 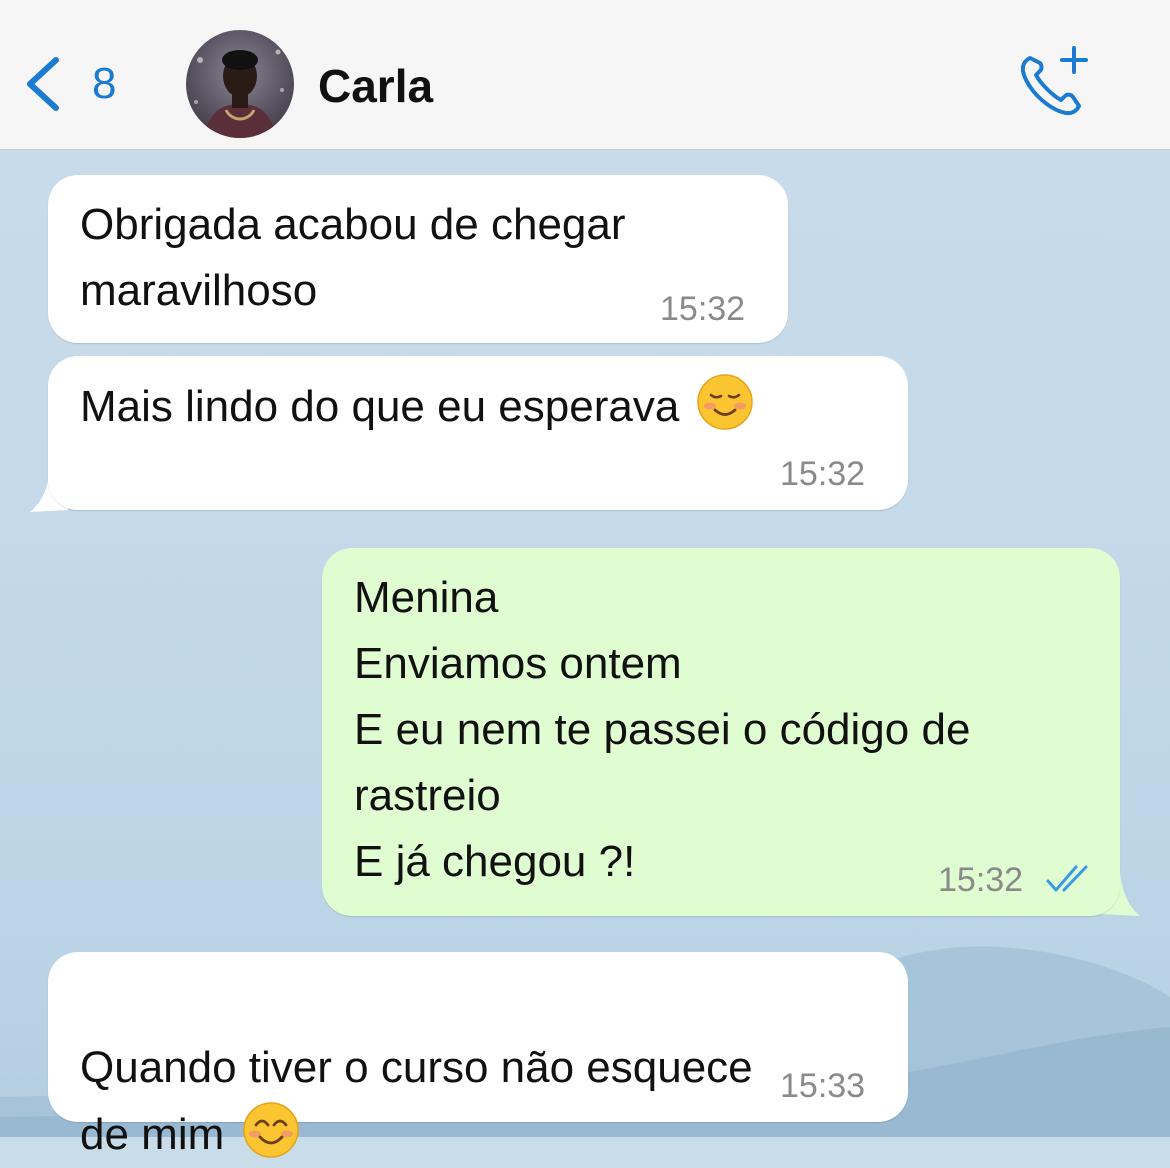 I want to click on double-check-icon, so click(x=1067, y=878).